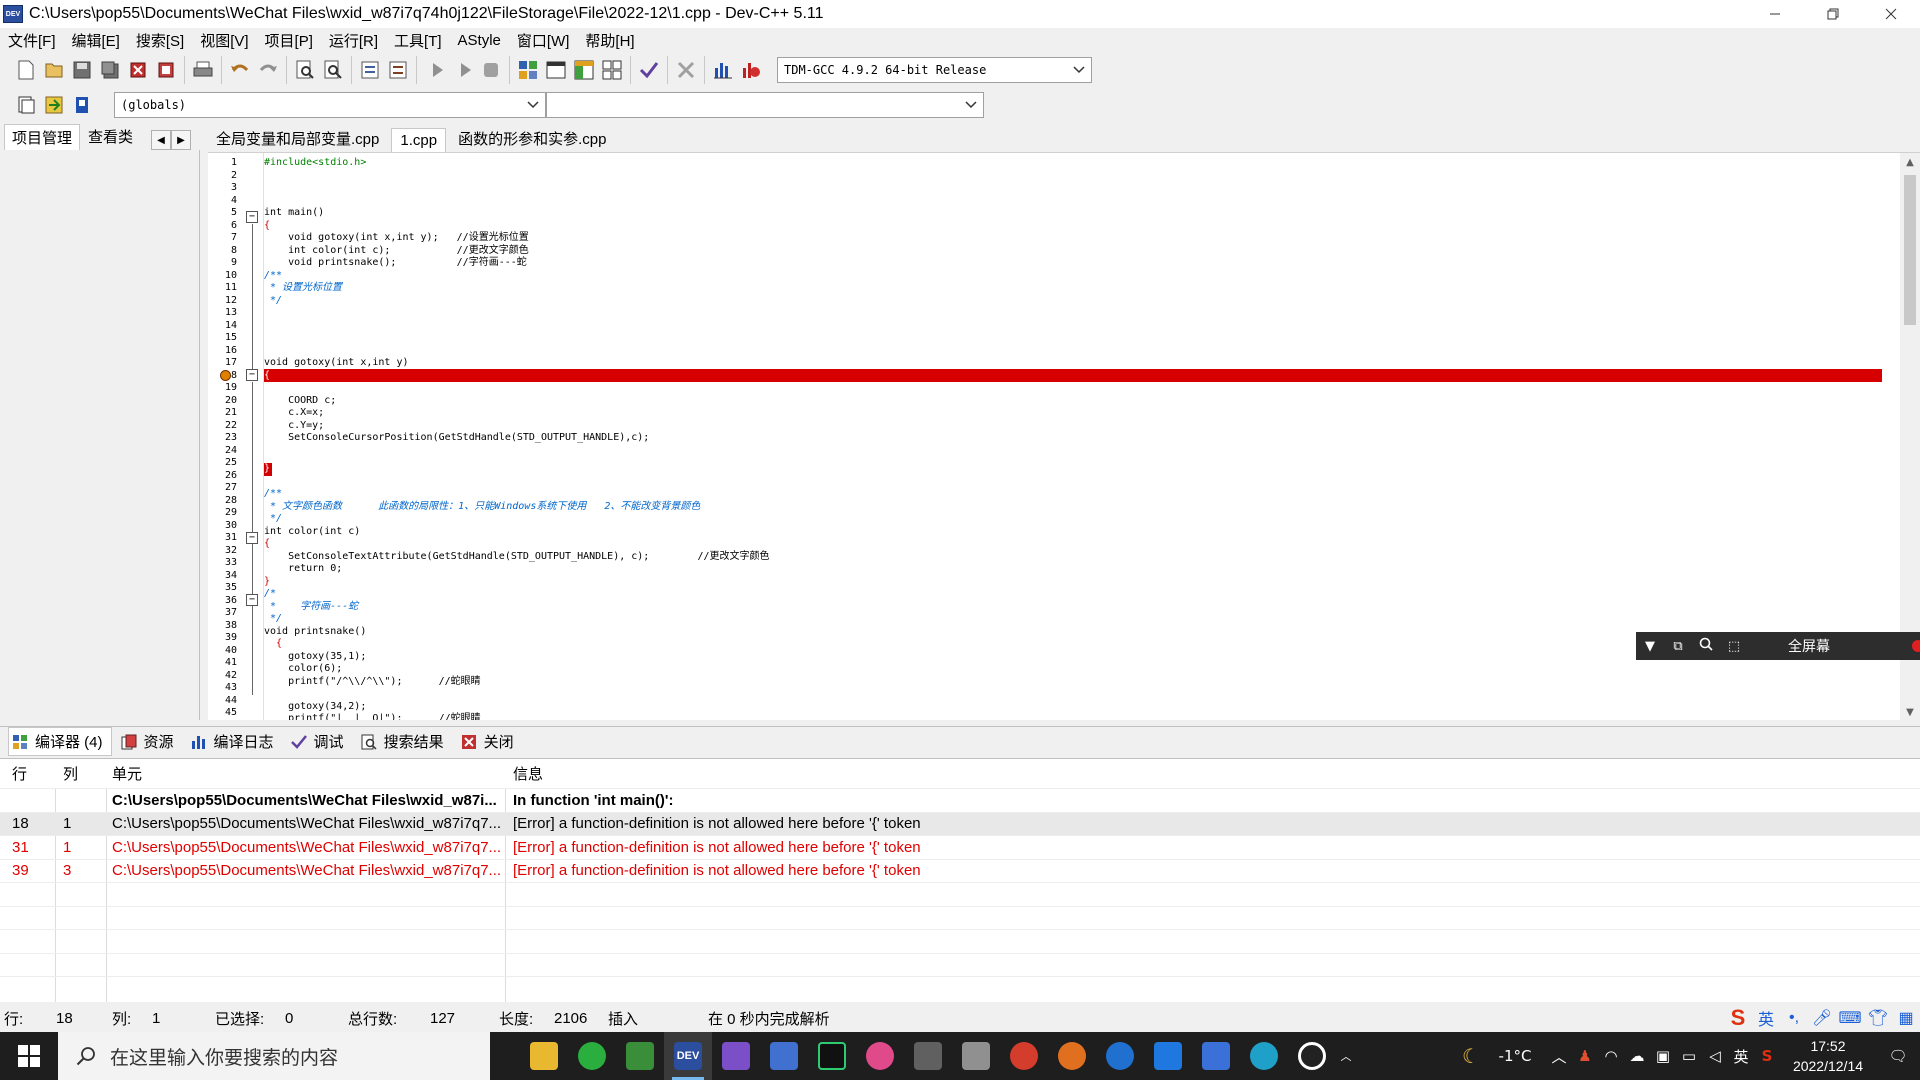 Image resolution: width=1920 pixels, height=1080 pixels. What do you see at coordinates (224, 526) in the screenshot?
I see `line-number: 30` at bounding box center [224, 526].